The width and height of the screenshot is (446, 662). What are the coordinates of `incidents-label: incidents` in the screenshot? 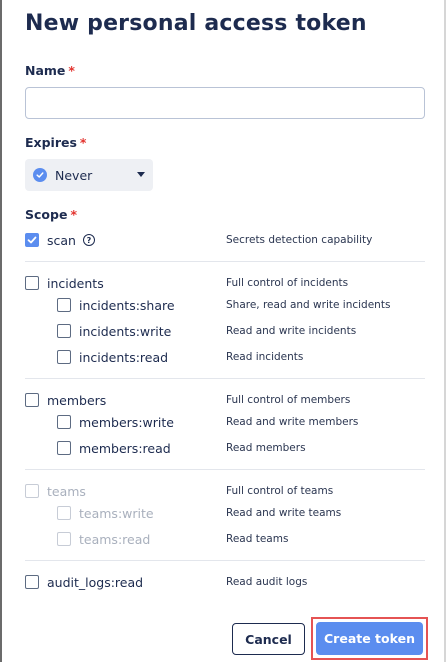 It's located at (75, 283).